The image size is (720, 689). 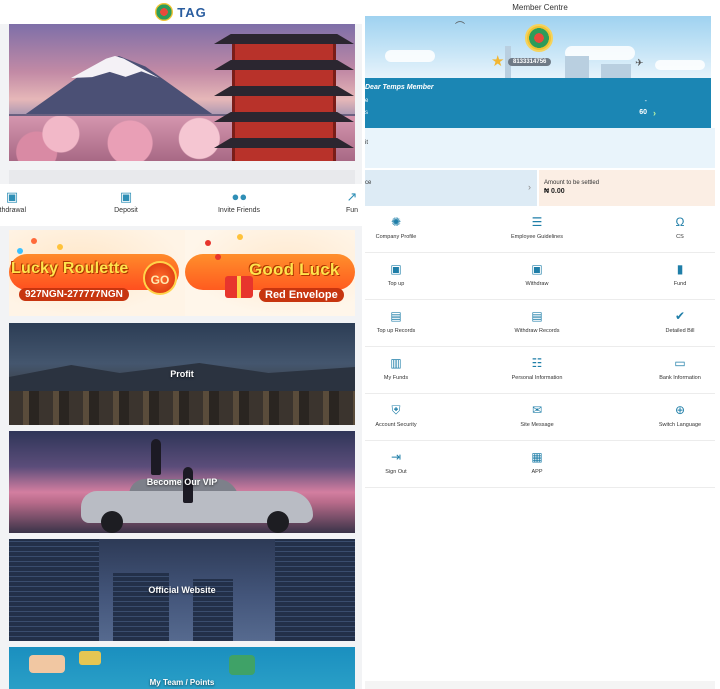 I want to click on credit-strip-label: it, so click(x=366, y=143).